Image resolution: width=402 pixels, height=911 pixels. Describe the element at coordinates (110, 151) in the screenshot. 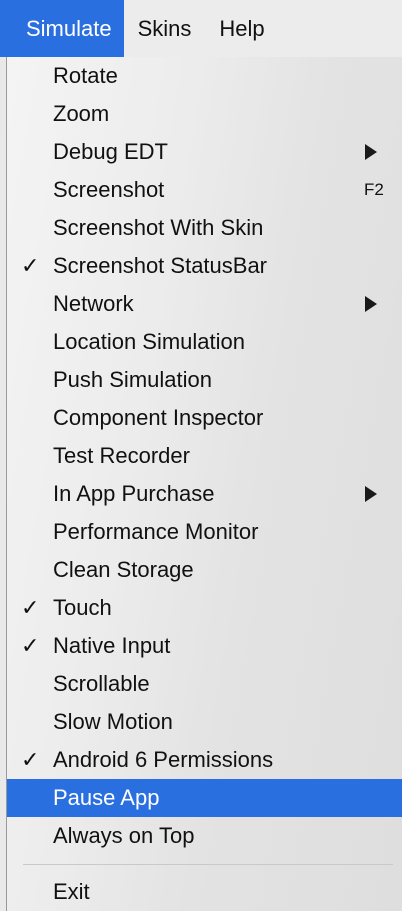

I see `menu-item-label: Debug EDT` at that location.